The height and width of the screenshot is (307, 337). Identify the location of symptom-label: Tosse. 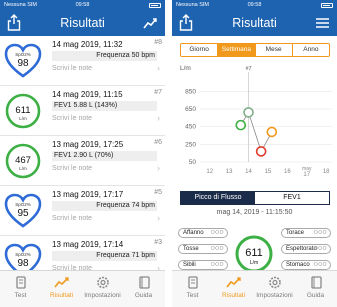
(191, 249).